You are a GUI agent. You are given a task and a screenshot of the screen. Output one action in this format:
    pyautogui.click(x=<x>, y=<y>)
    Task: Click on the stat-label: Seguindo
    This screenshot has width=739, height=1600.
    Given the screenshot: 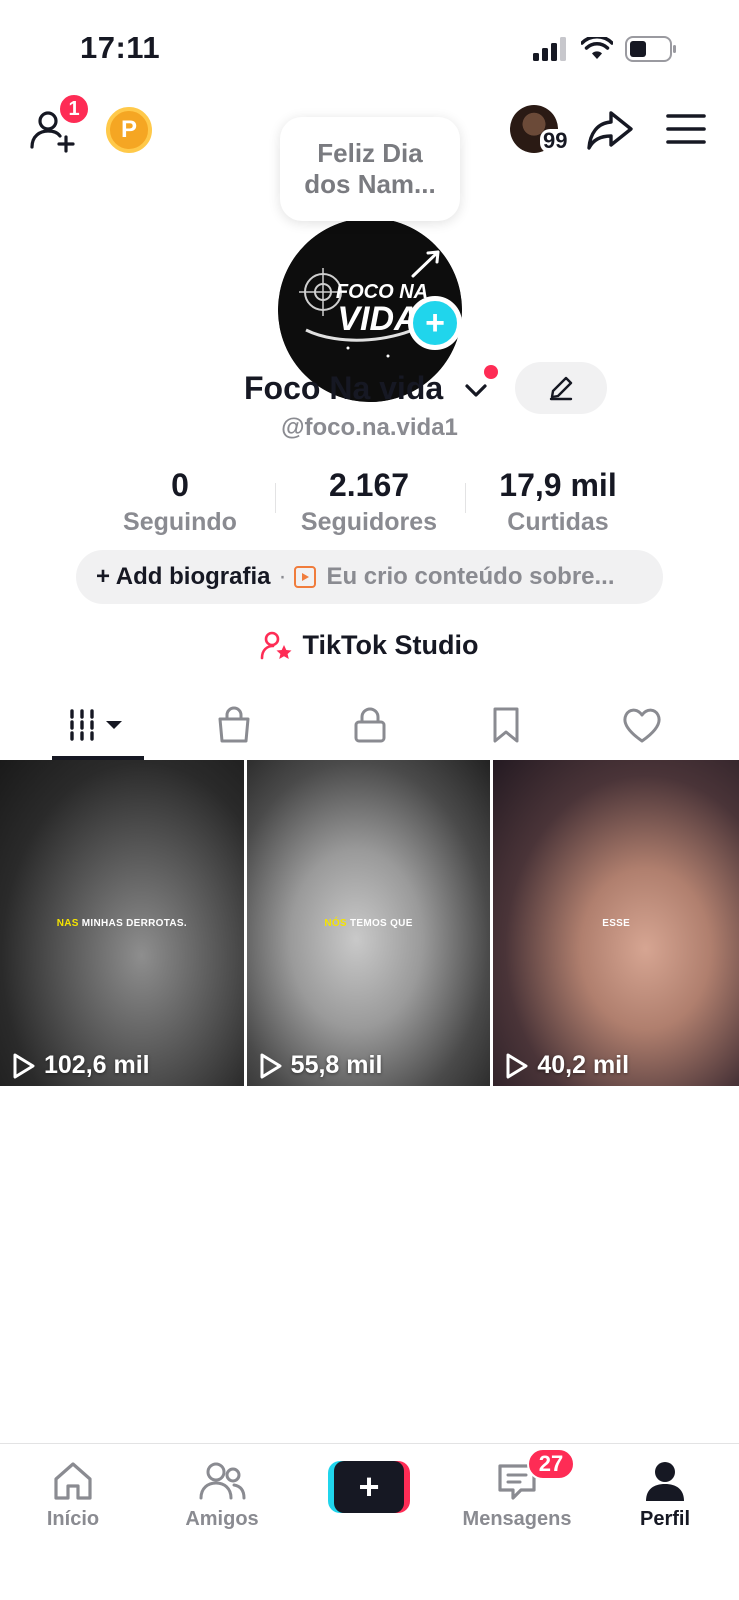 What is the action you would take?
    pyautogui.click(x=180, y=522)
    